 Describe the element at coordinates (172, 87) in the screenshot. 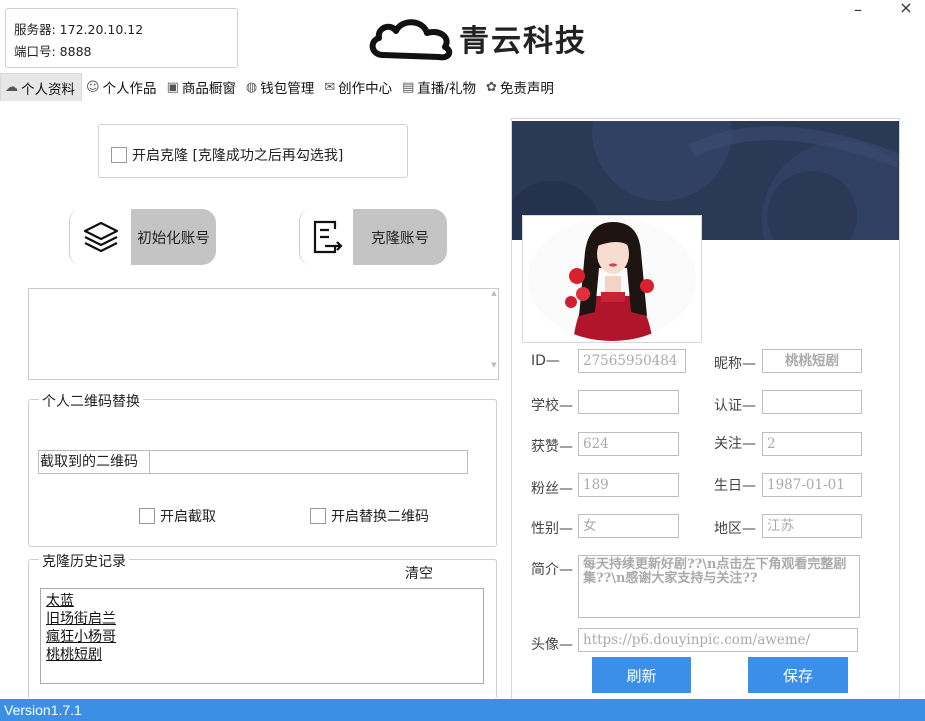

I see `showcase-icon: ▣` at that location.